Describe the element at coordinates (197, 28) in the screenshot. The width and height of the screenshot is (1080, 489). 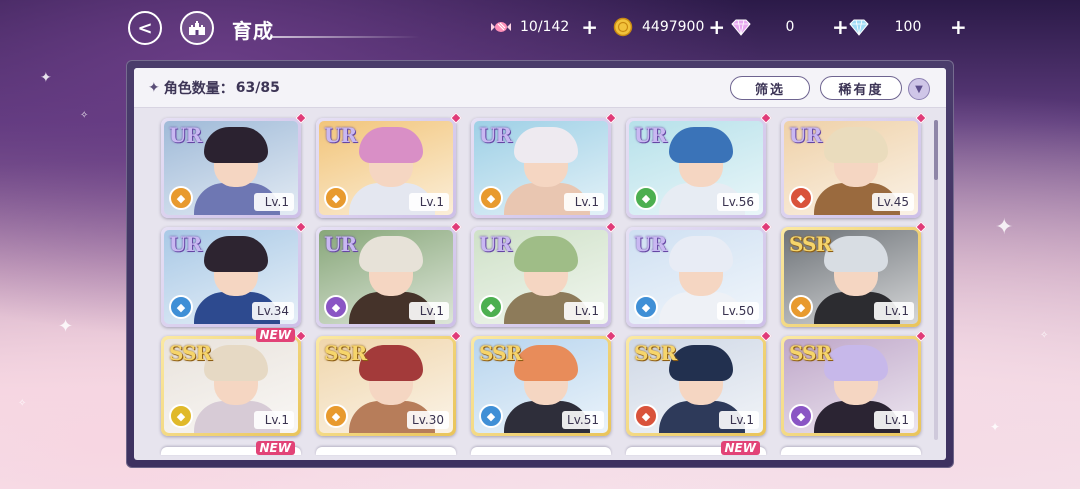
I see `home-button` at that location.